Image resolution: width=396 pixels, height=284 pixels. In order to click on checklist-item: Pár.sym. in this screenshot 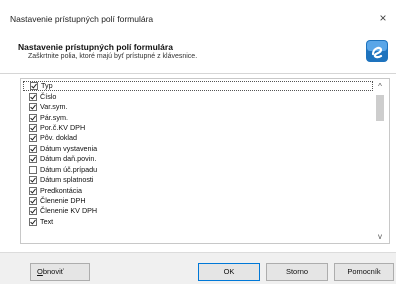, I will do `click(198, 117)`.